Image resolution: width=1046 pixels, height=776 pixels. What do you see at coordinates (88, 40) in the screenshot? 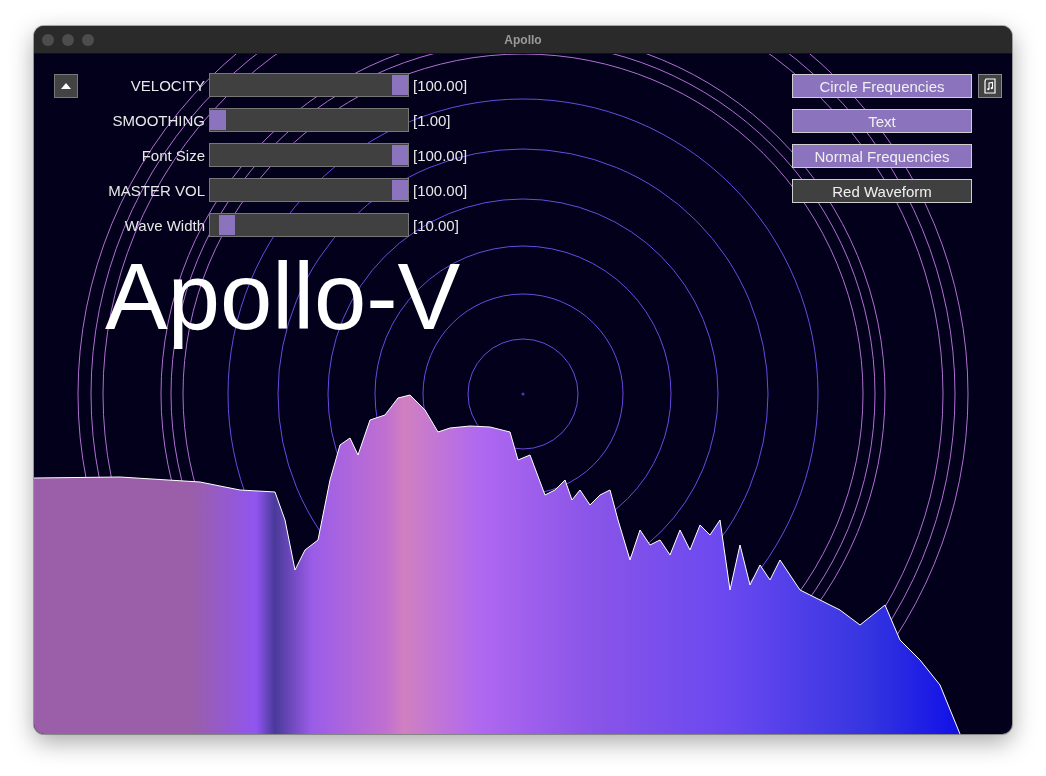
I see `zoom-button` at bounding box center [88, 40].